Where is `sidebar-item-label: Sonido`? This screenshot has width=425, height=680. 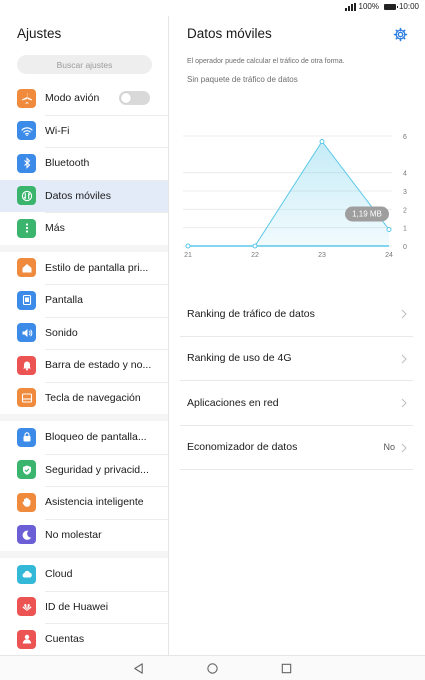
sidebar-item-label: Sonido is located at coordinates (61, 332).